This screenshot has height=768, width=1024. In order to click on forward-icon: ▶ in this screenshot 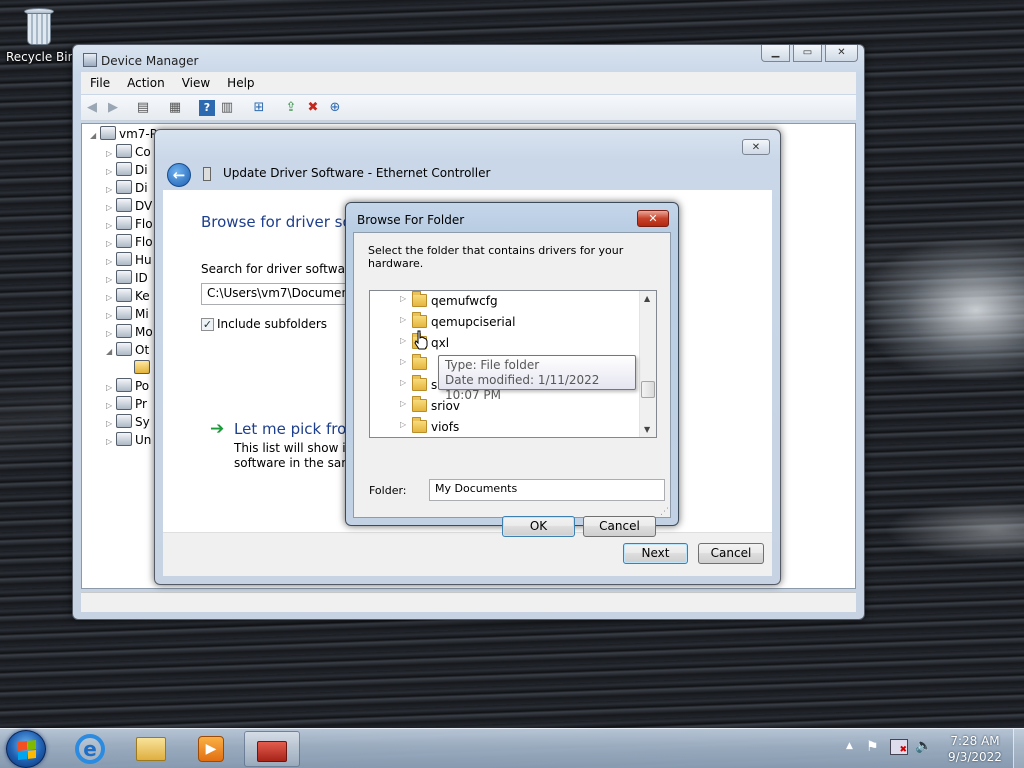, I will do `click(113, 108)`.